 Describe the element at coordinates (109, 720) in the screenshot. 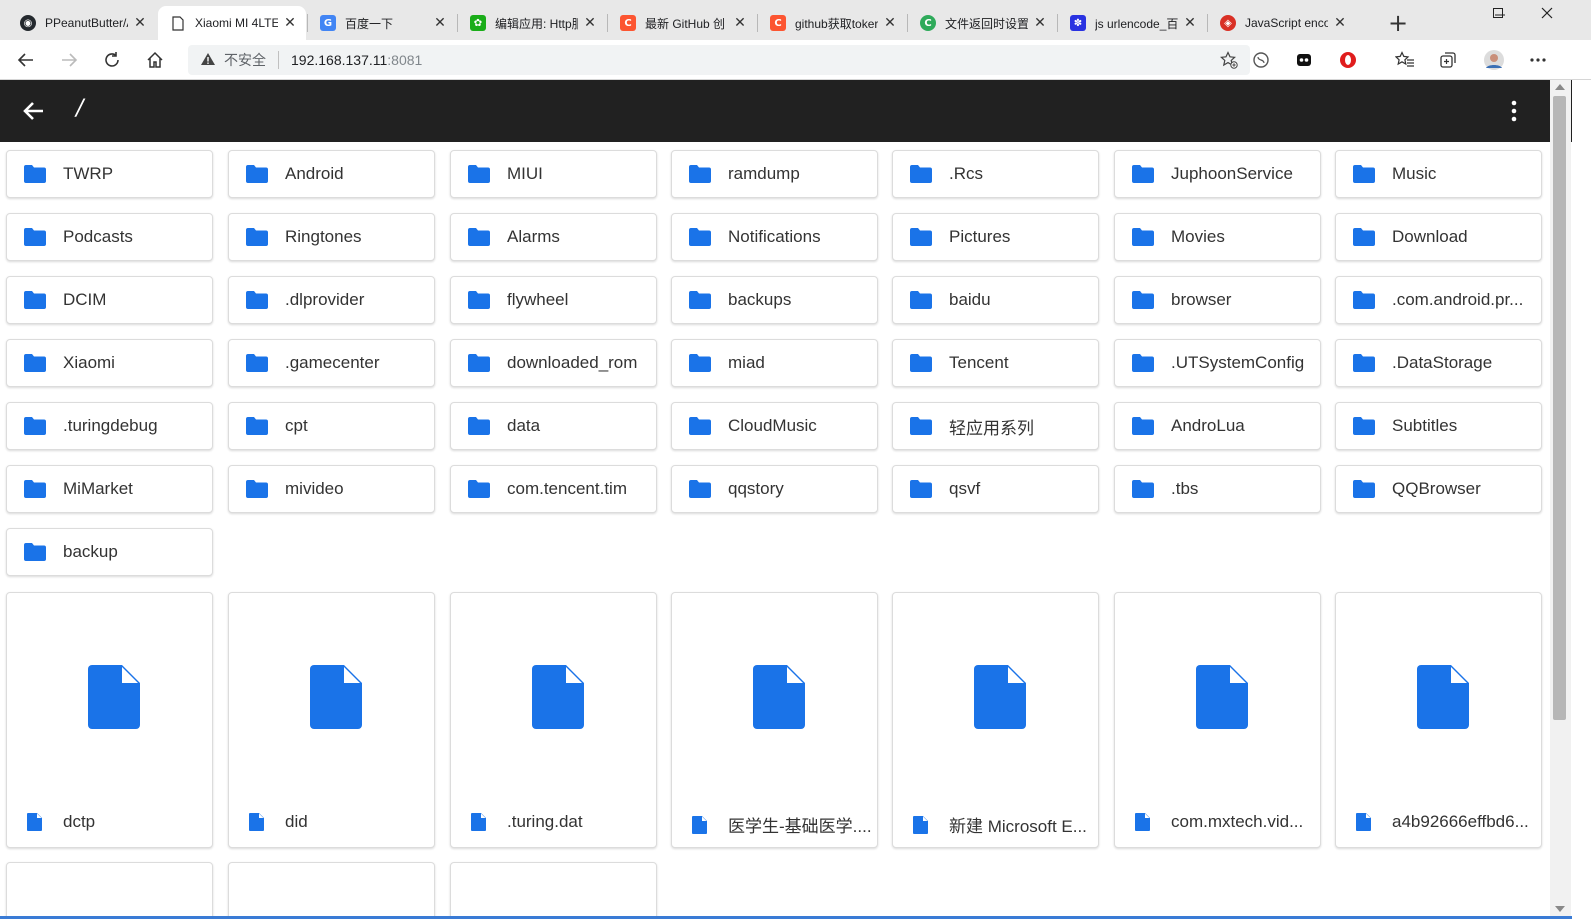

I see `file-card: dctp` at that location.